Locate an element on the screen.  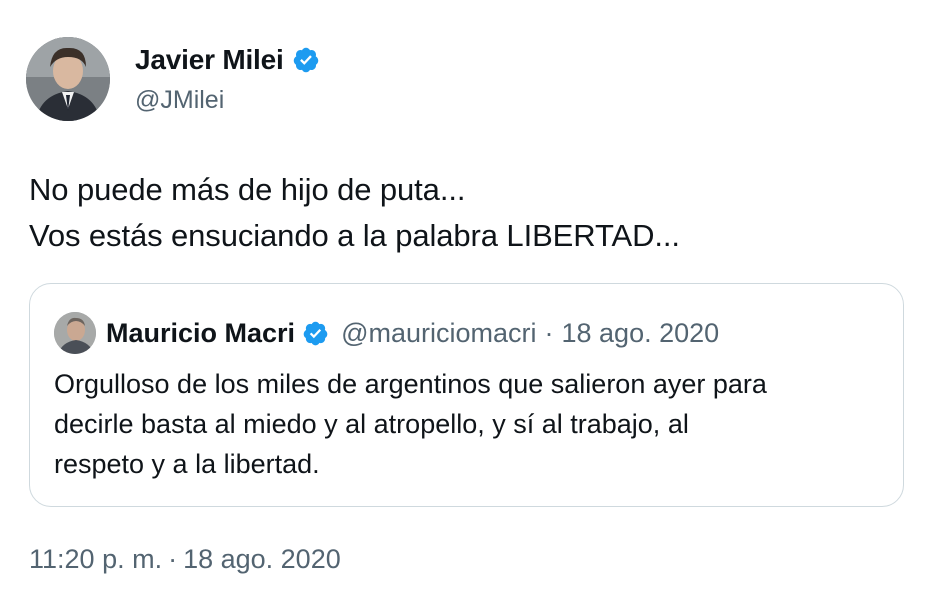
tweet-timestamp: 11:20 p. m. · 18 ago. 2020 is located at coordinates (185, 559).